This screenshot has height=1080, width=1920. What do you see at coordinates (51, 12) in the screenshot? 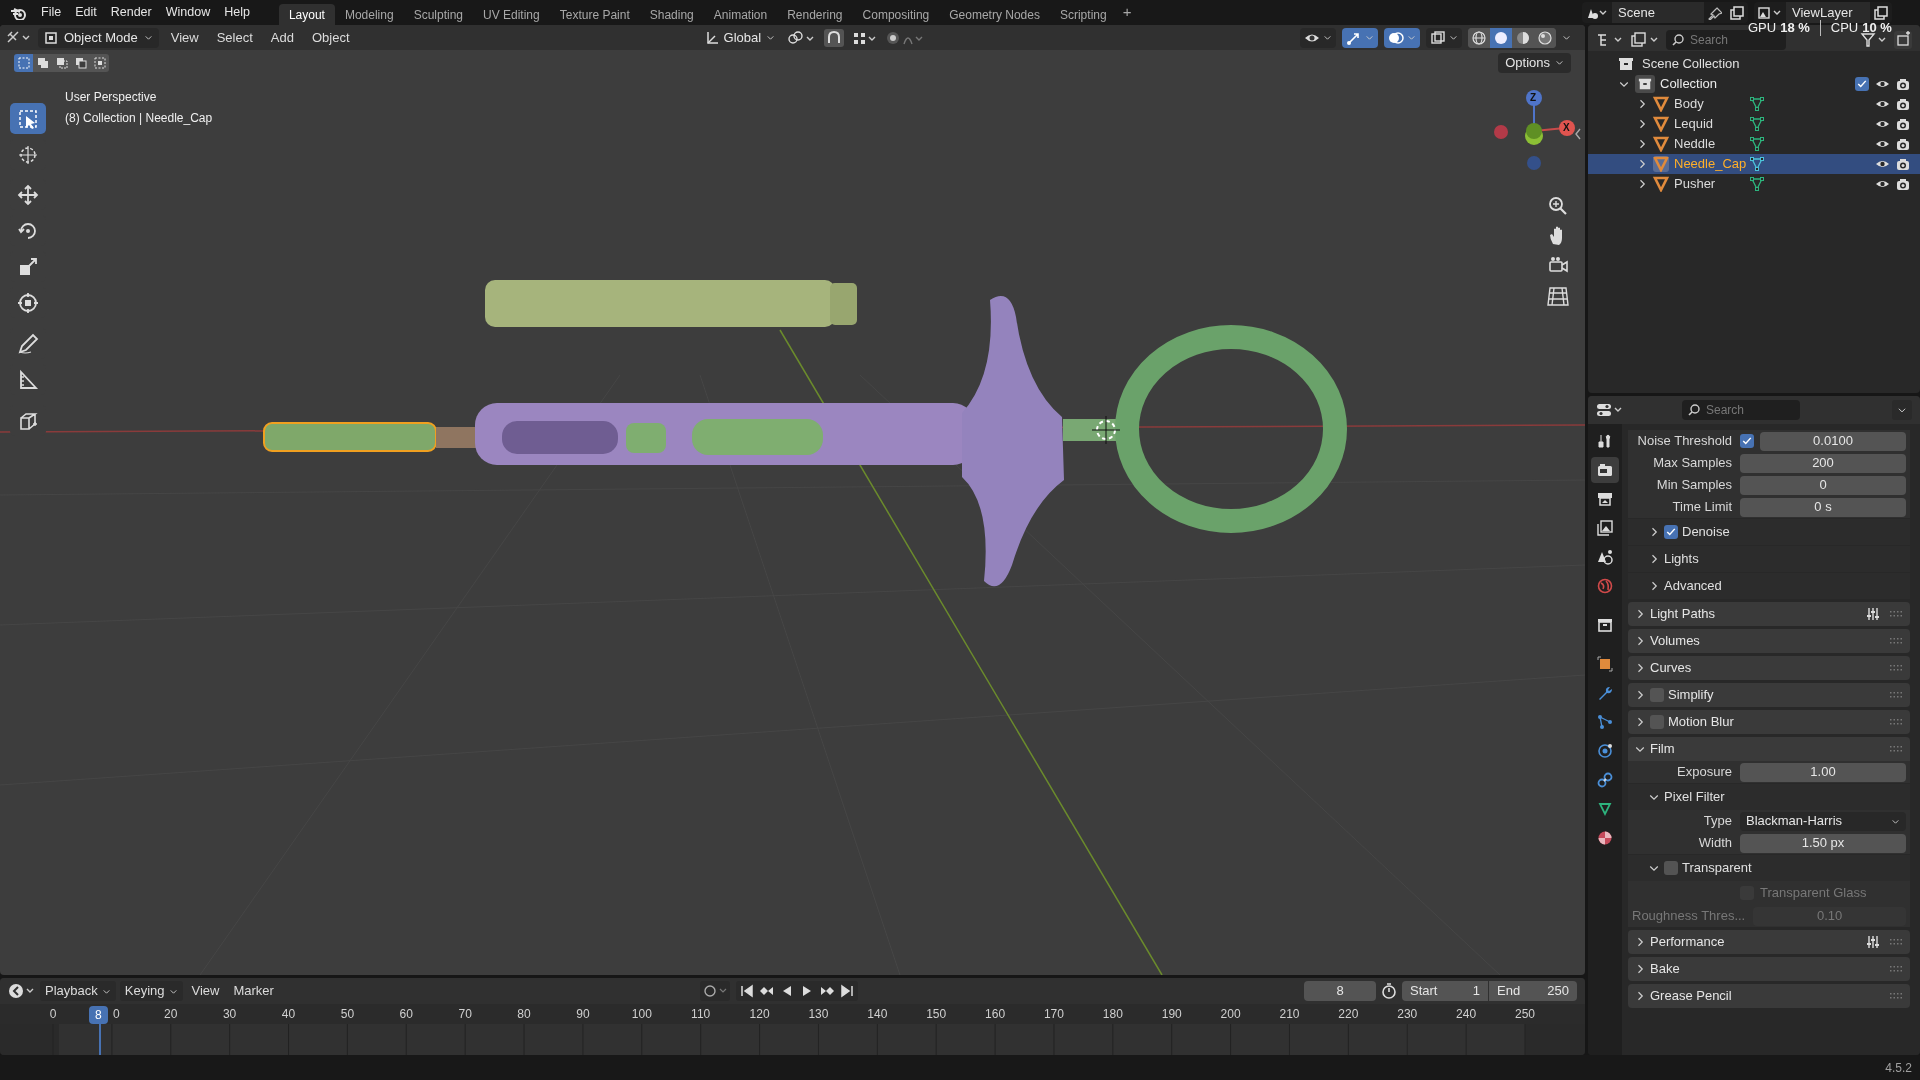
I see `menu-item: File` at bounding box center [51, 12].